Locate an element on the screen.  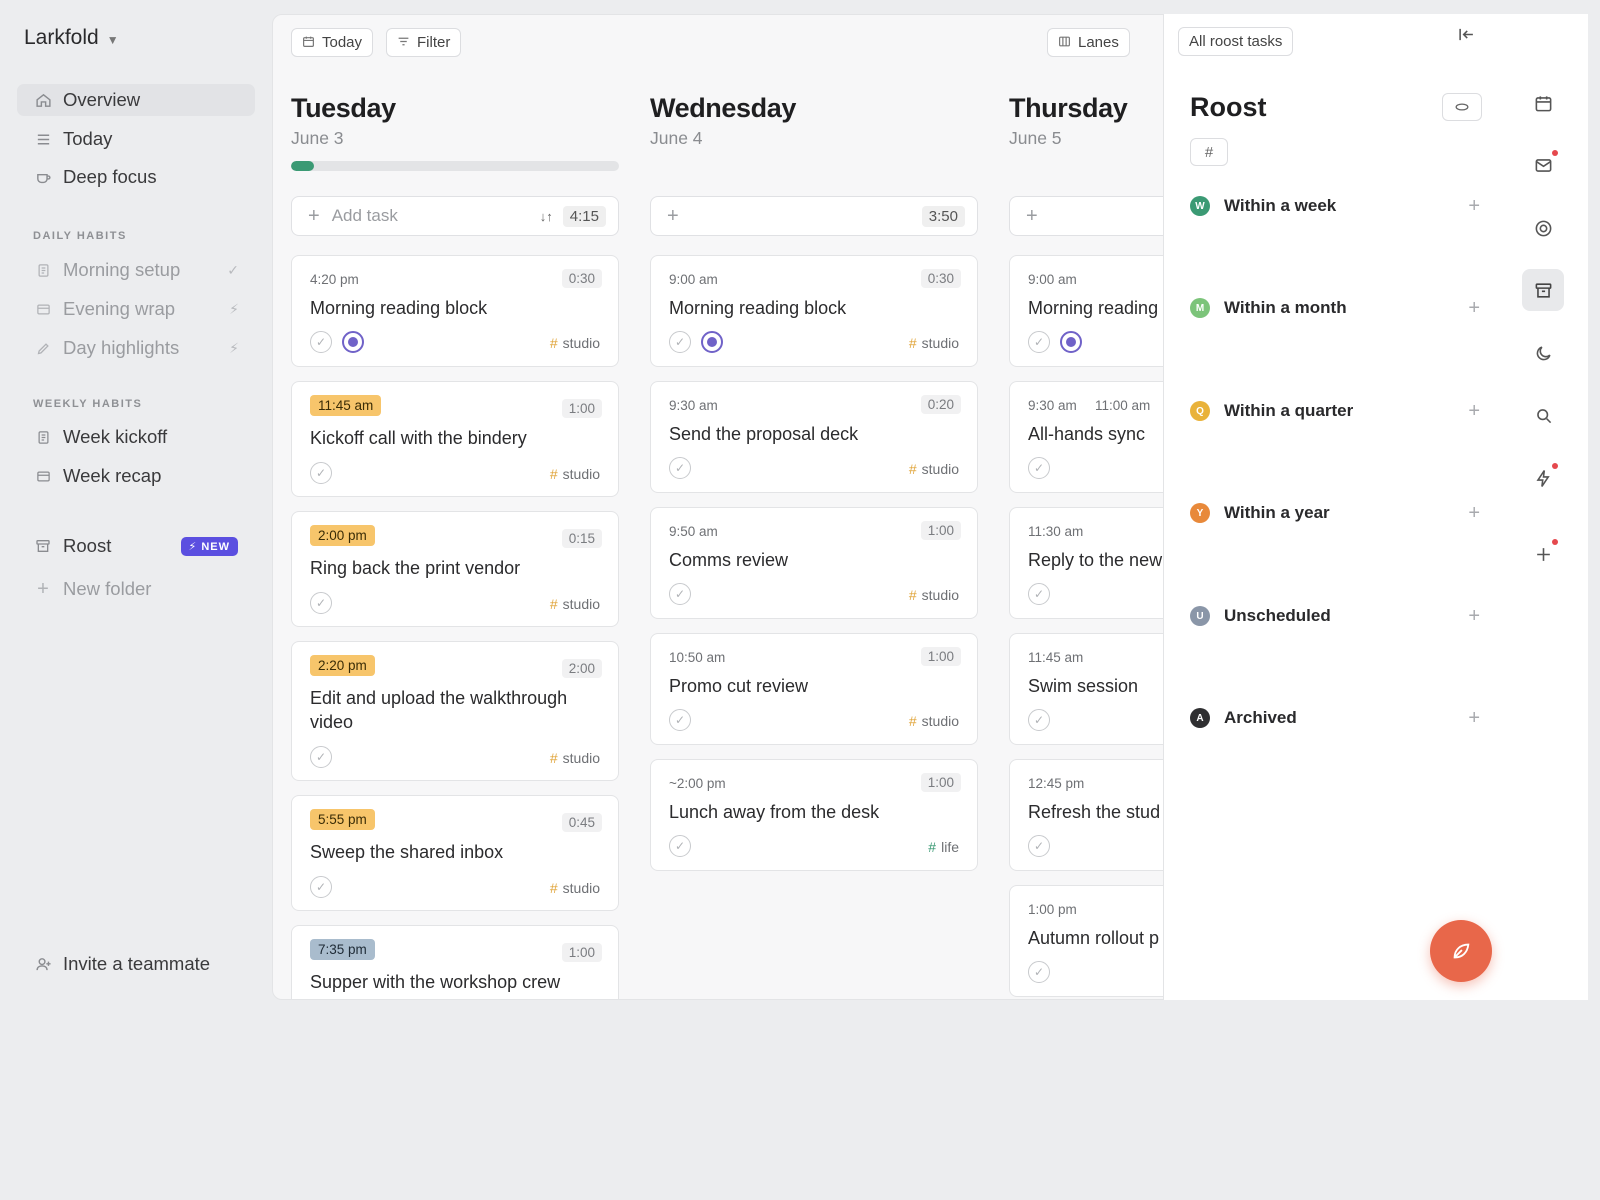
day-date: June 3 is located at coordinates (317, 138).